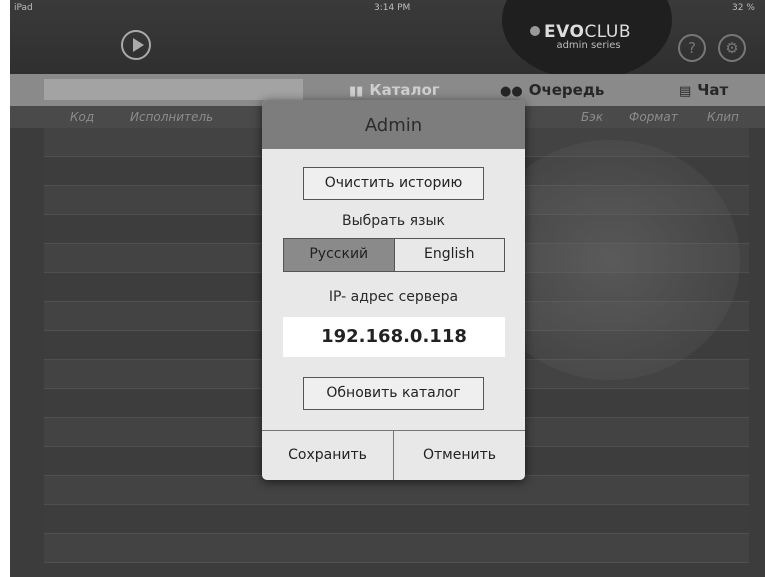  I want to click on col-back: Бэк, so click(592, 117).